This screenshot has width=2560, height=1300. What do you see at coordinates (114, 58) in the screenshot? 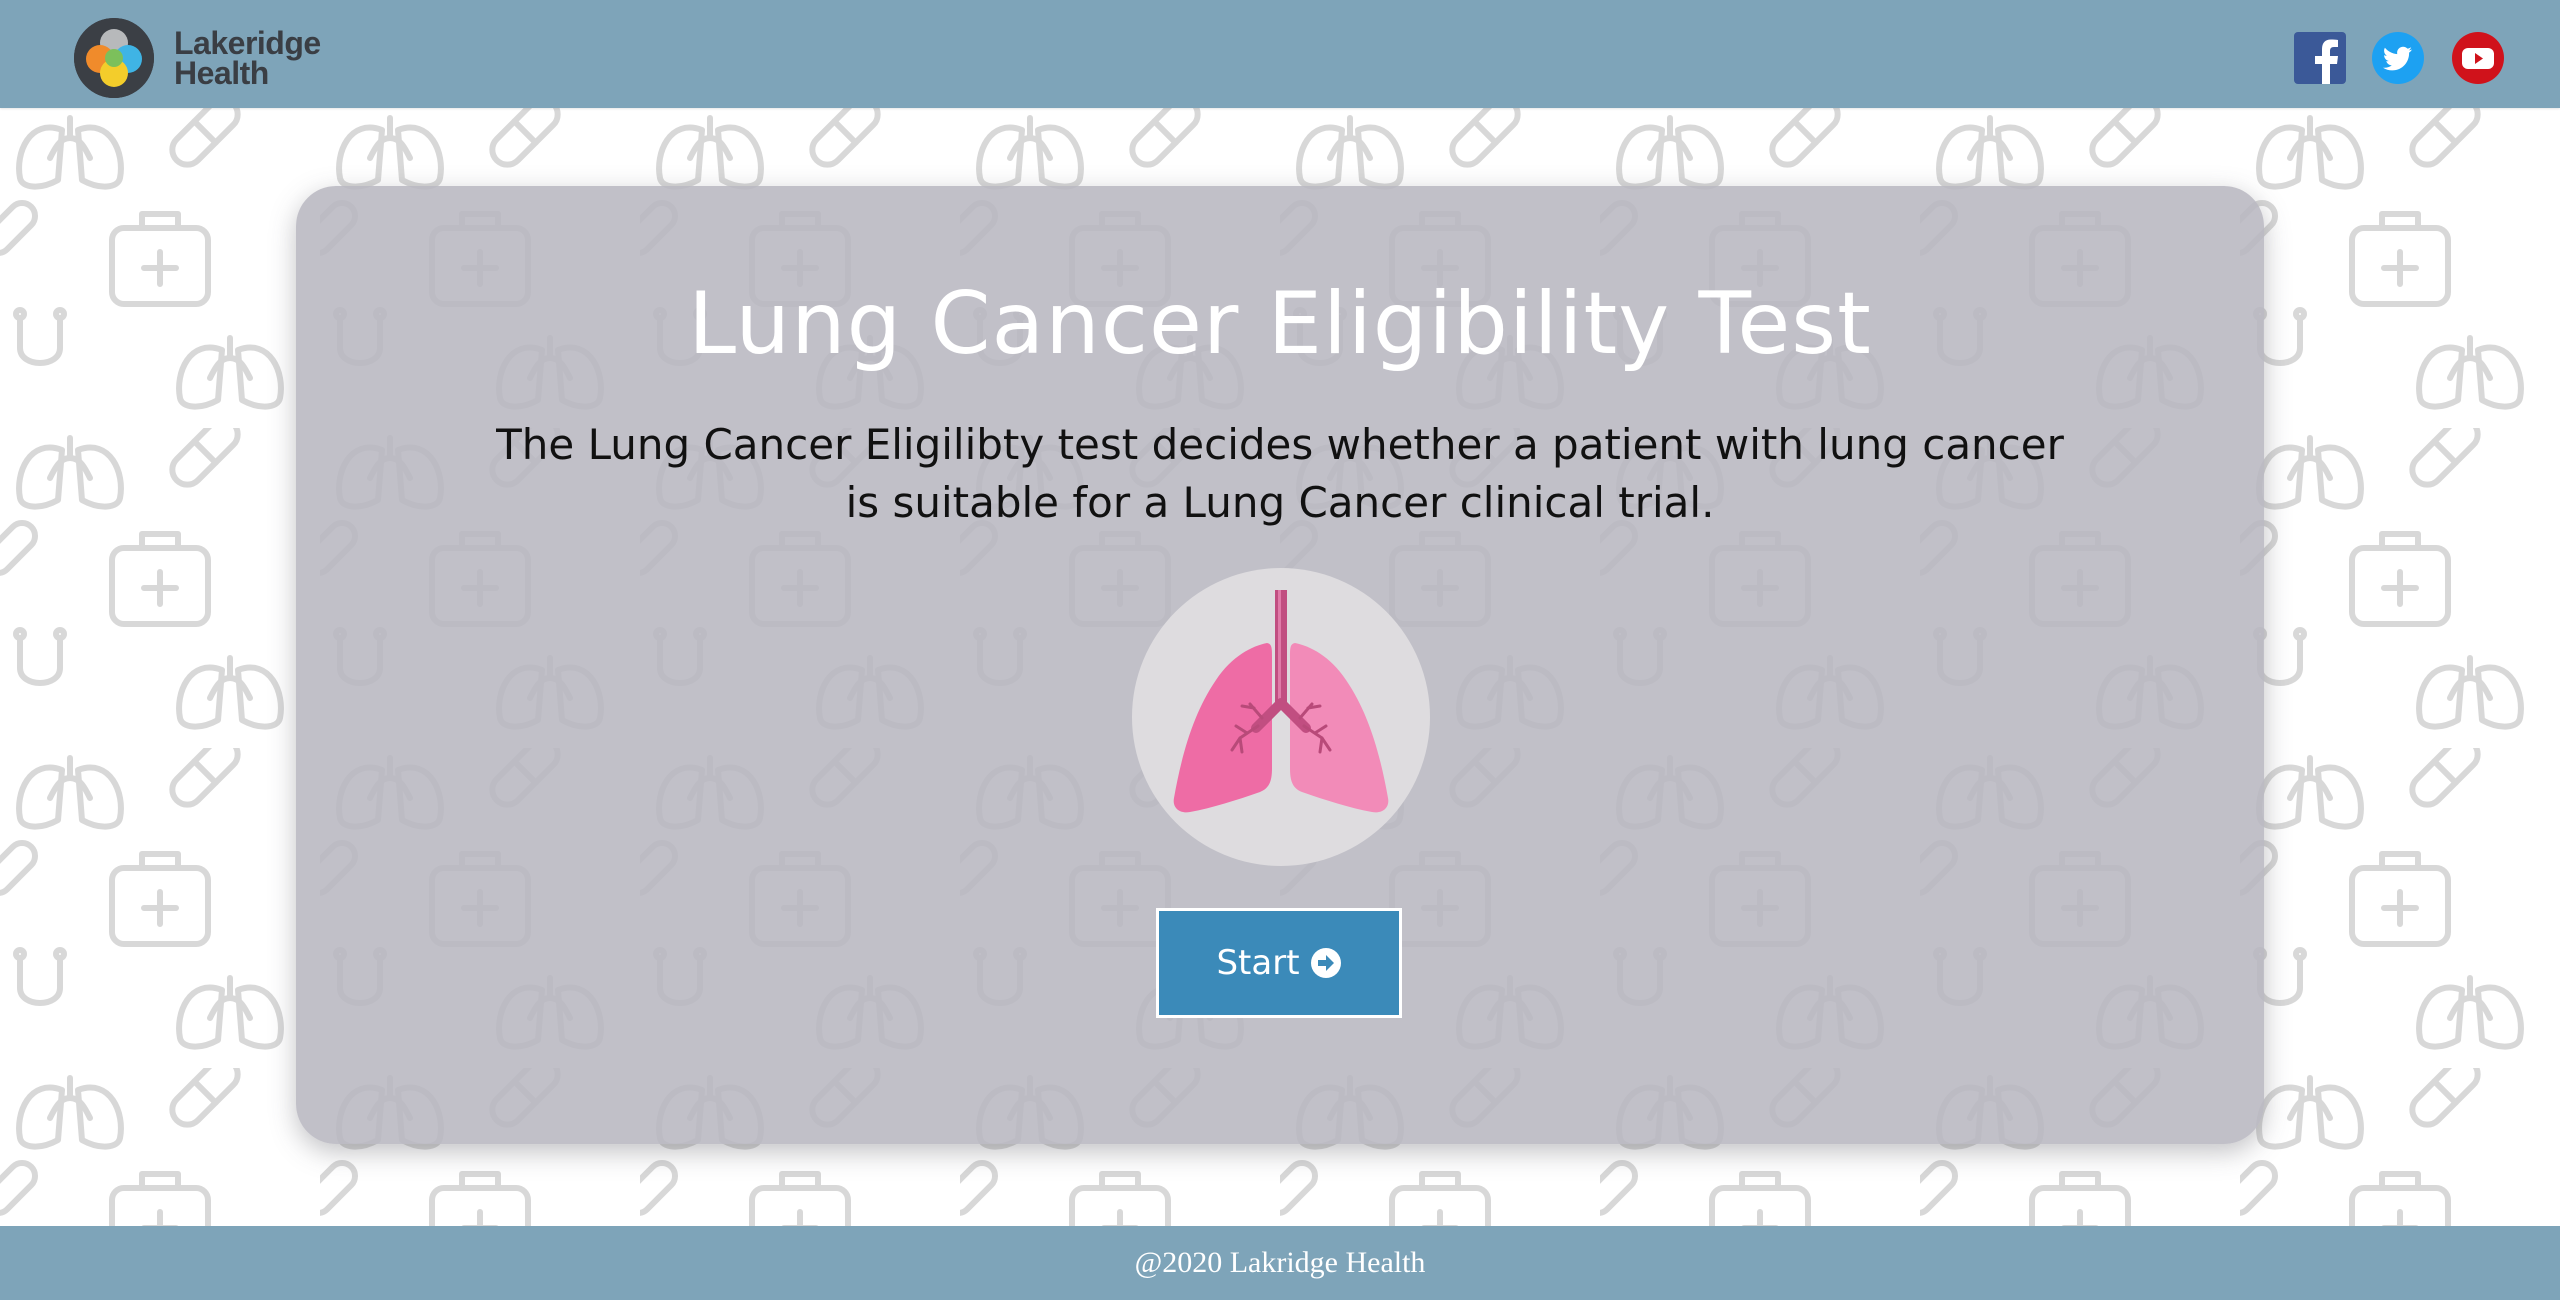
I see `logo-icon` at bounding box center [114, 58].